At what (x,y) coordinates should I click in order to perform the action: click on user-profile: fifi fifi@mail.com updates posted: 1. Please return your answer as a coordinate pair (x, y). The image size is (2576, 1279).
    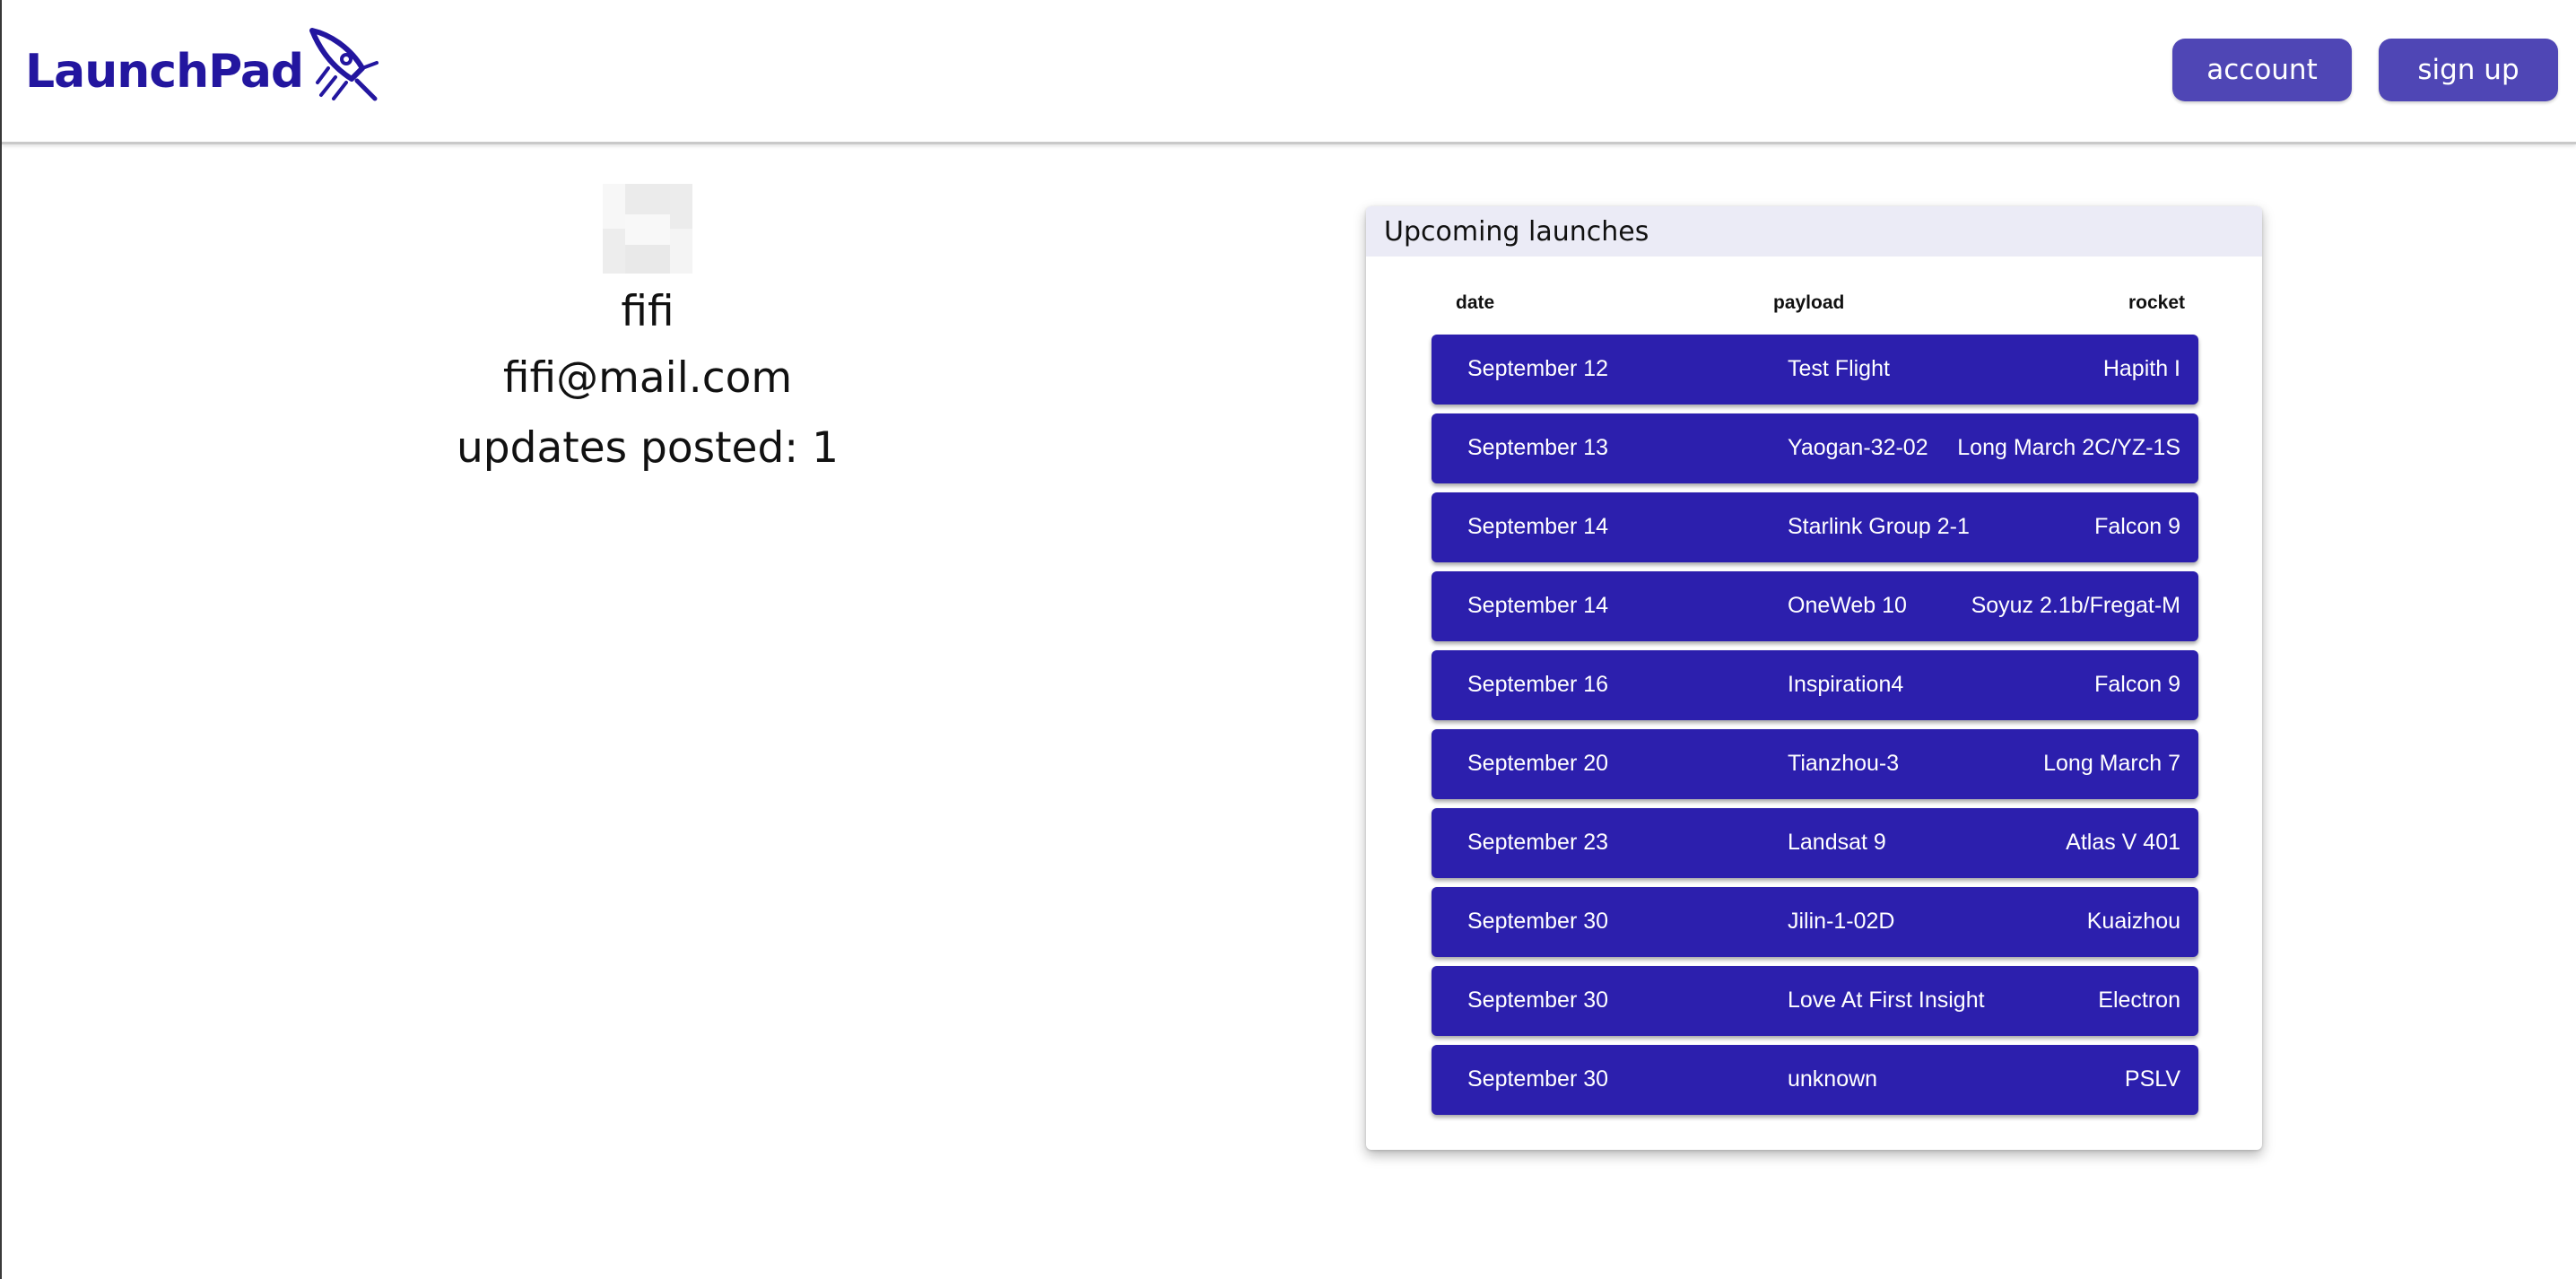
    Looking at the image, I should click on (647, 333).